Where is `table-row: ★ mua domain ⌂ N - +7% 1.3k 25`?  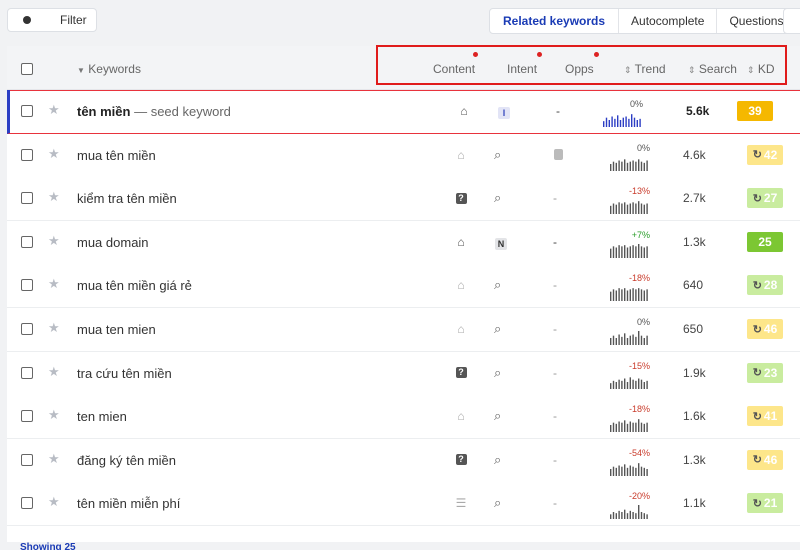
table-row: ★ mua domain ⌂ N - +7% 1.3k 25 is located at coordinates (403, 242).